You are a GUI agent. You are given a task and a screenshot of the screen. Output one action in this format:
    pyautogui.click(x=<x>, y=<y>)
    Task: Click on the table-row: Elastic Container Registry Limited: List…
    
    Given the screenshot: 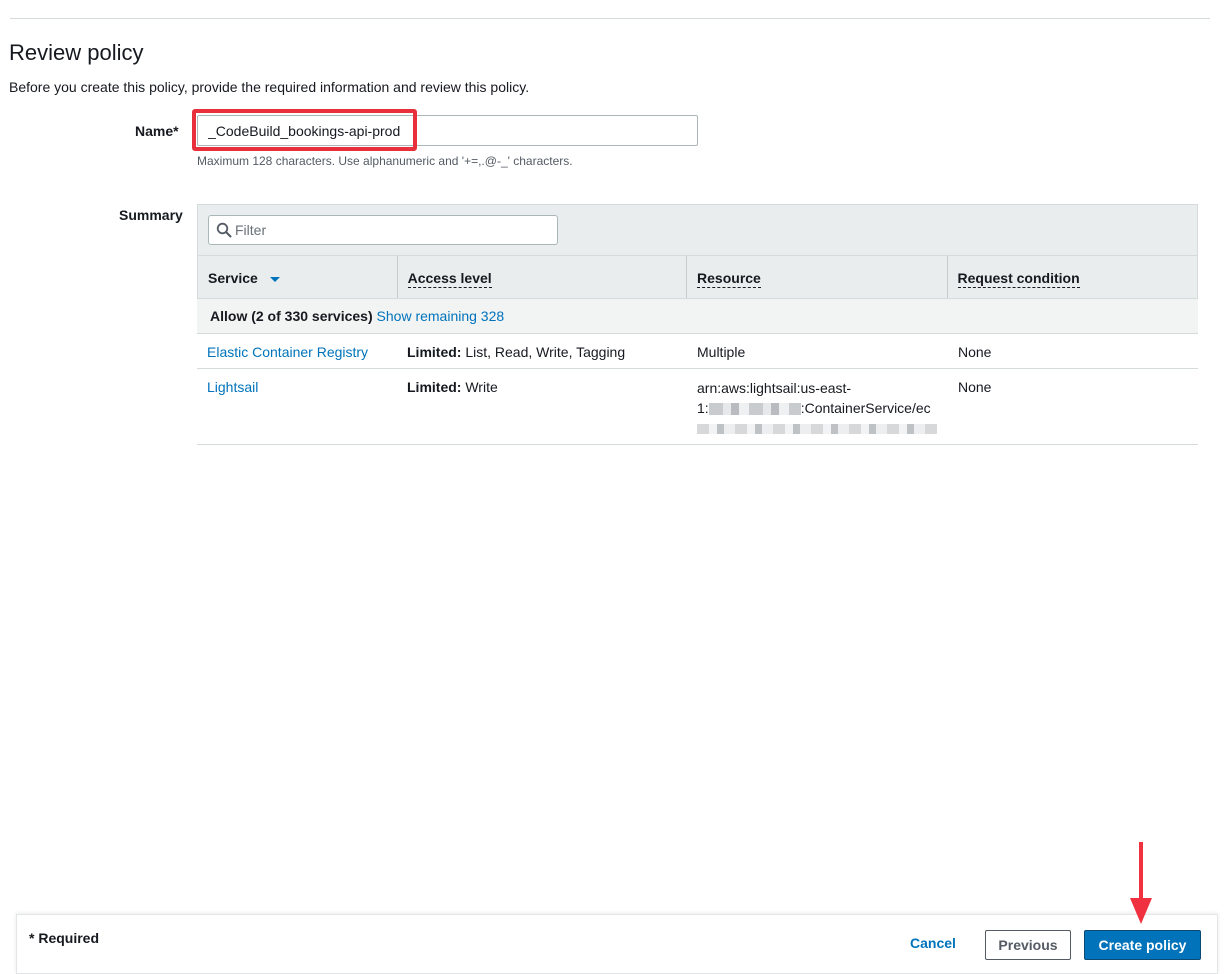 What is the action you would take?
    pyautogui.click(x=697, y=351)
    